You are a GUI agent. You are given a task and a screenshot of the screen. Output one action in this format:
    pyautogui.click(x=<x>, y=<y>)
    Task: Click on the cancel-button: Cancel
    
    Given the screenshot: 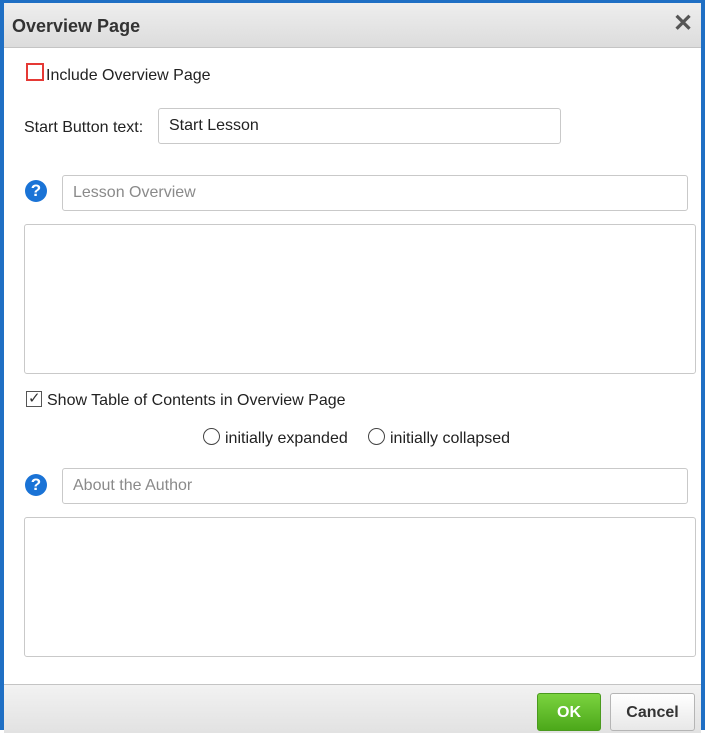 What is the action you would take?
    pyautogui.click(x=652, y=712)
    